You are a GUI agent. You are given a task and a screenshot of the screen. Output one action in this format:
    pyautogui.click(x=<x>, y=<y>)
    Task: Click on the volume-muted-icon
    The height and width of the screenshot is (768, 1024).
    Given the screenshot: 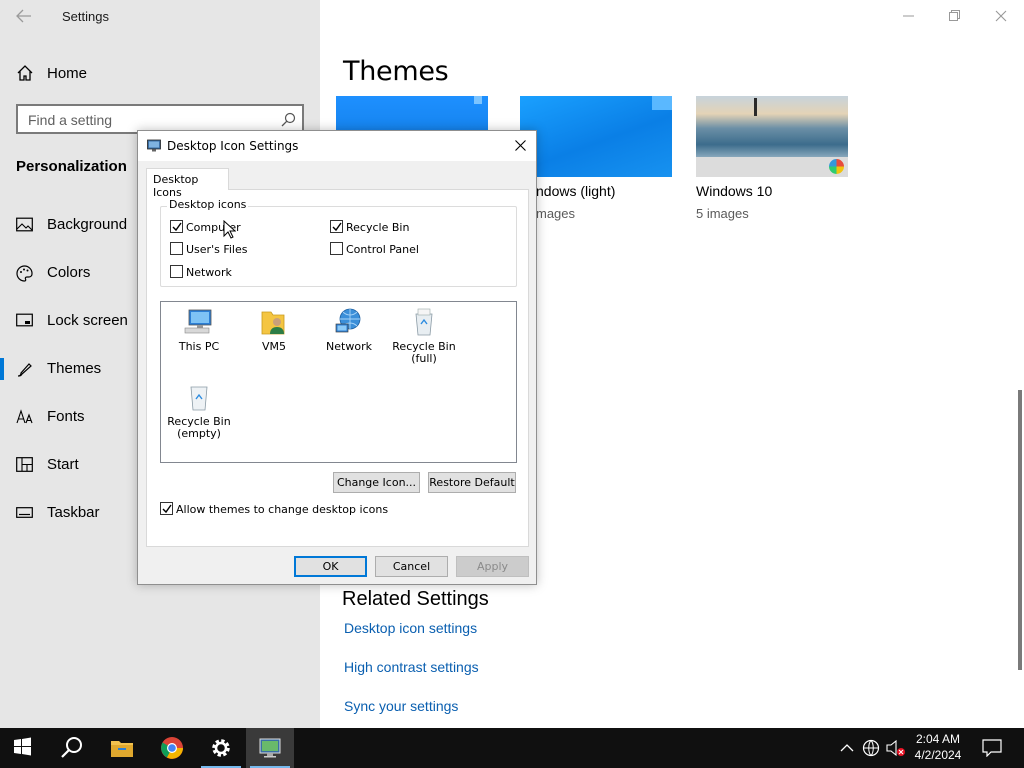 What is the action you would take?
    pyautogui.click(x=896, y=748)
    